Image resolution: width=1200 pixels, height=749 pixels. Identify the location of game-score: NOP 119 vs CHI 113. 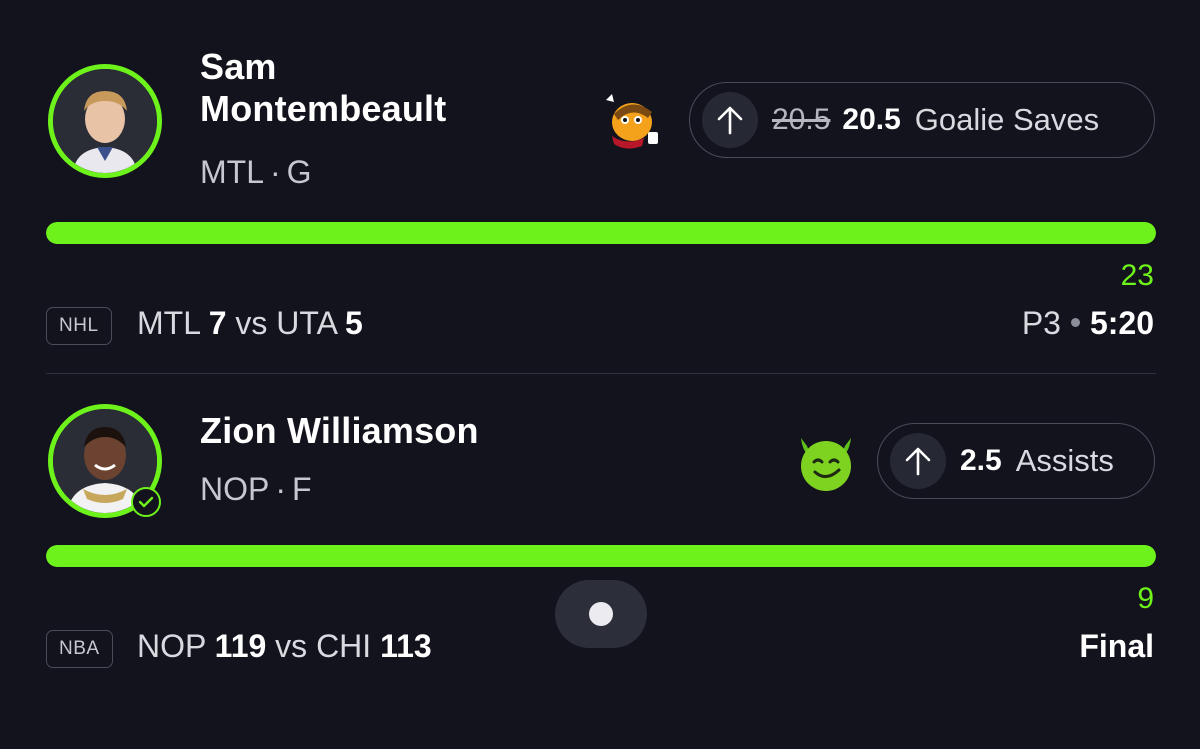
(284, 646).